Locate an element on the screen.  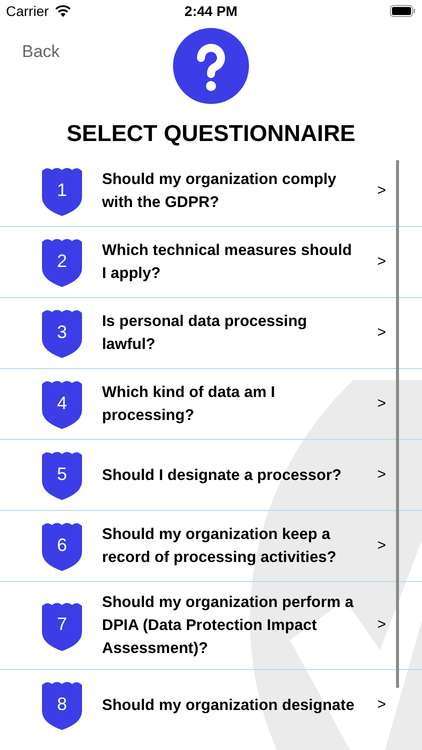
questionnaire-row: 2 Which technical measures should I apply? > is located at coordinates (211, 262).